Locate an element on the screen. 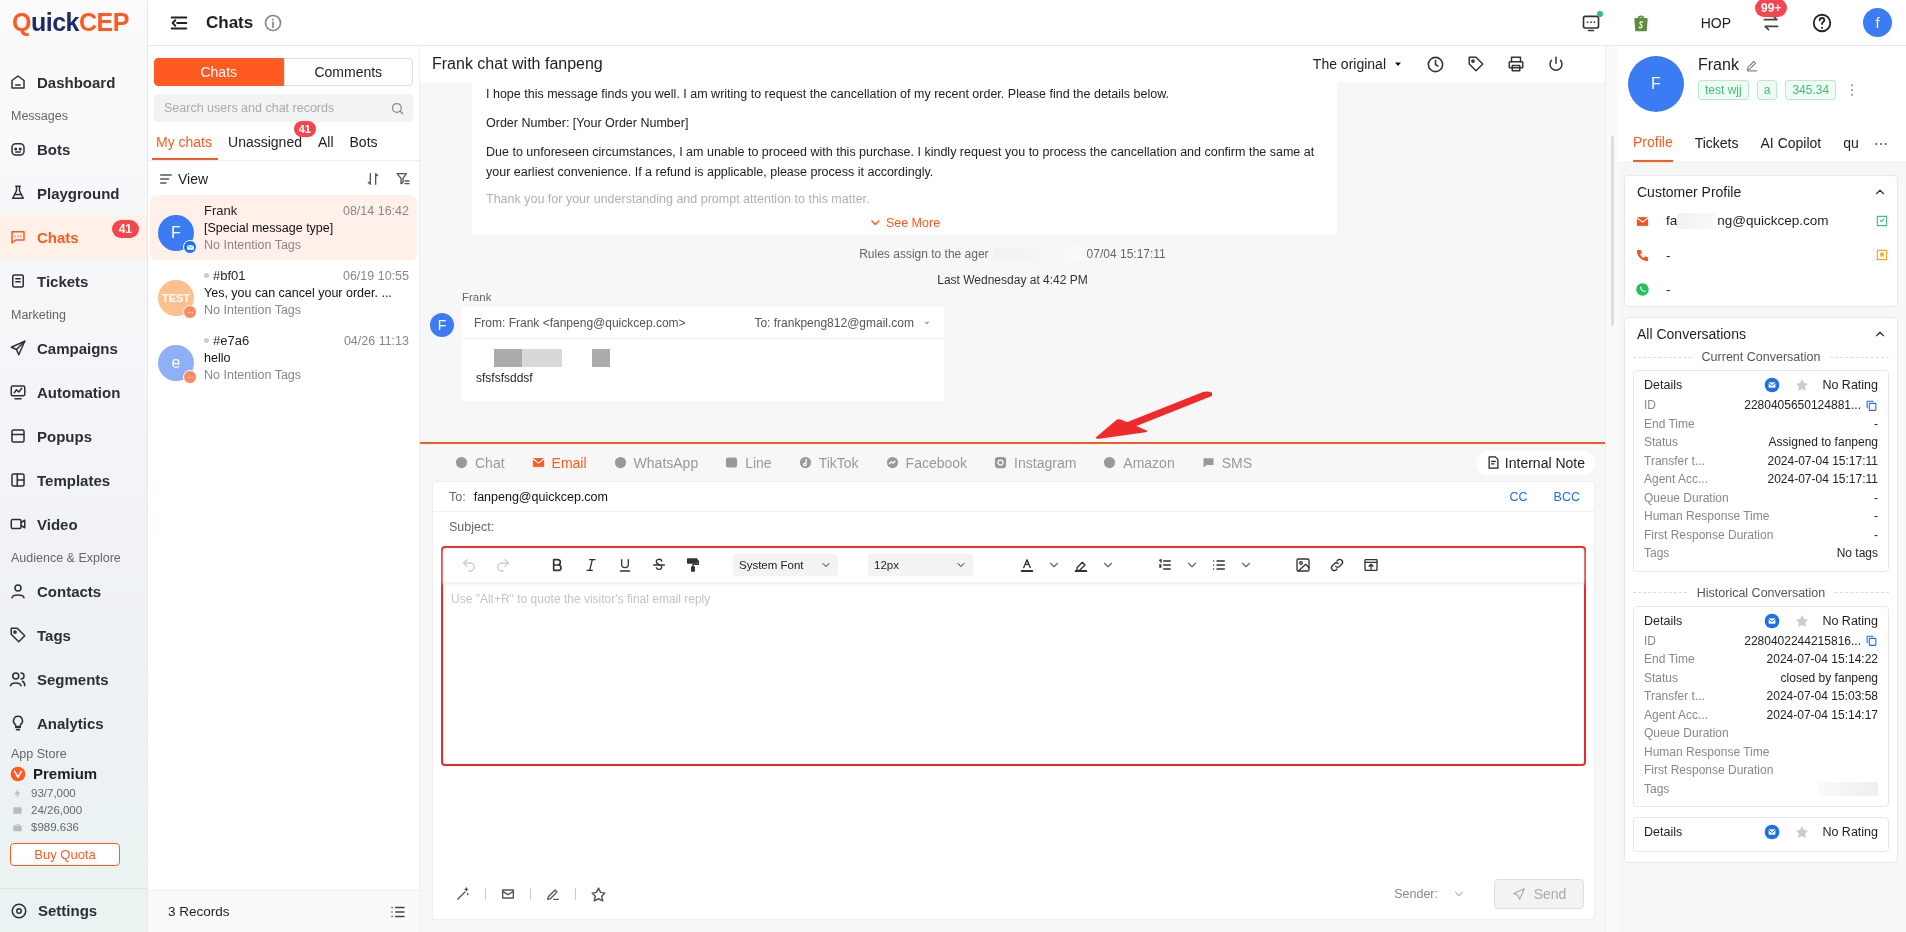 Image resolution: width=1906 pixels, height=932 pixels. edit-icon is located at coordinates (1751, 65).